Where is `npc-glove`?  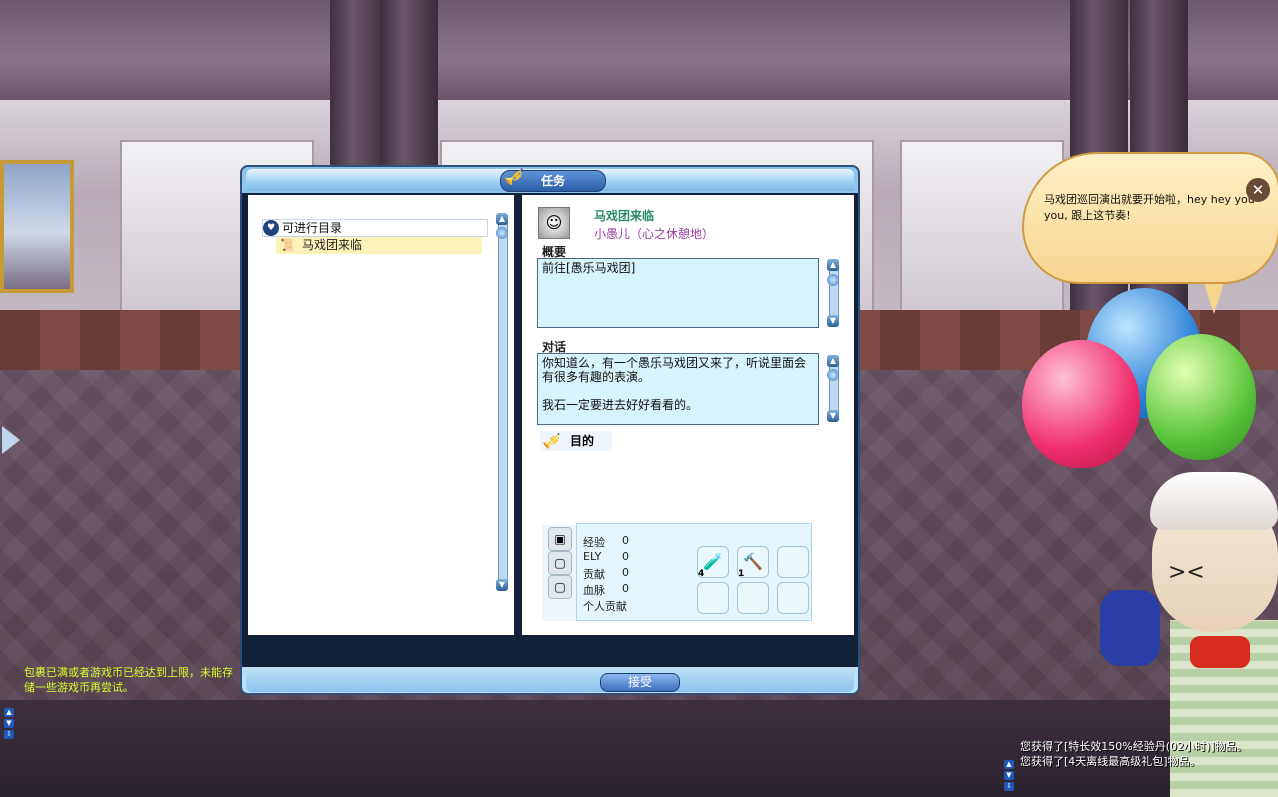 npc-glove is located at coordinates (1130, 628).